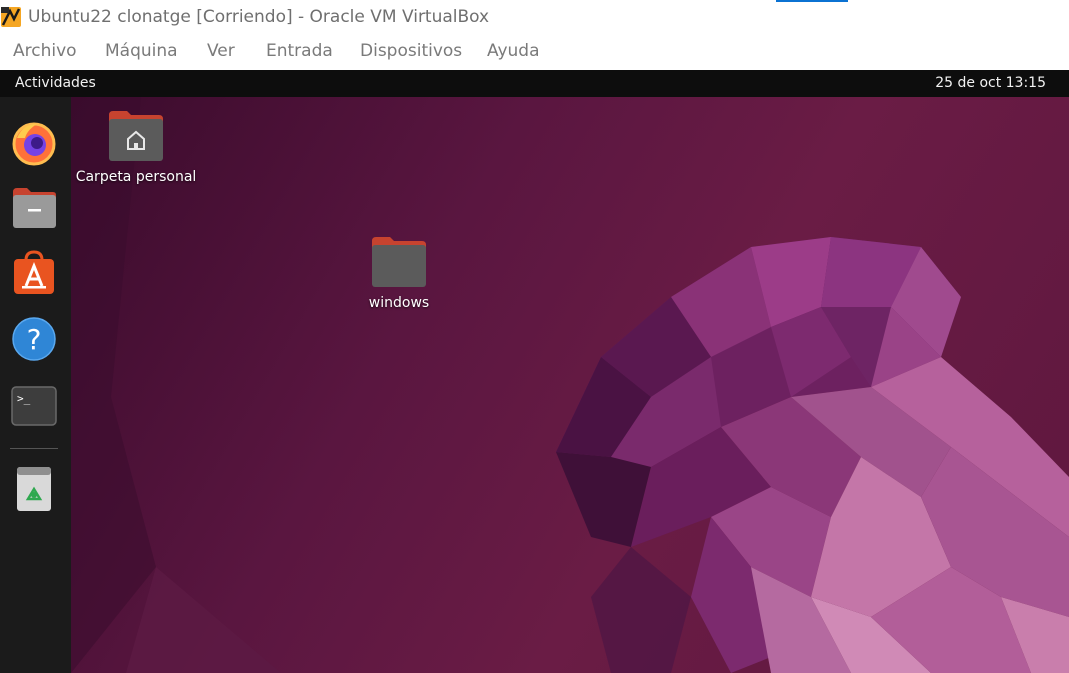  Describe the element at coordinates (513, 51) in the screenshot. I see `menu-ayuda: Ayuda` at that location.